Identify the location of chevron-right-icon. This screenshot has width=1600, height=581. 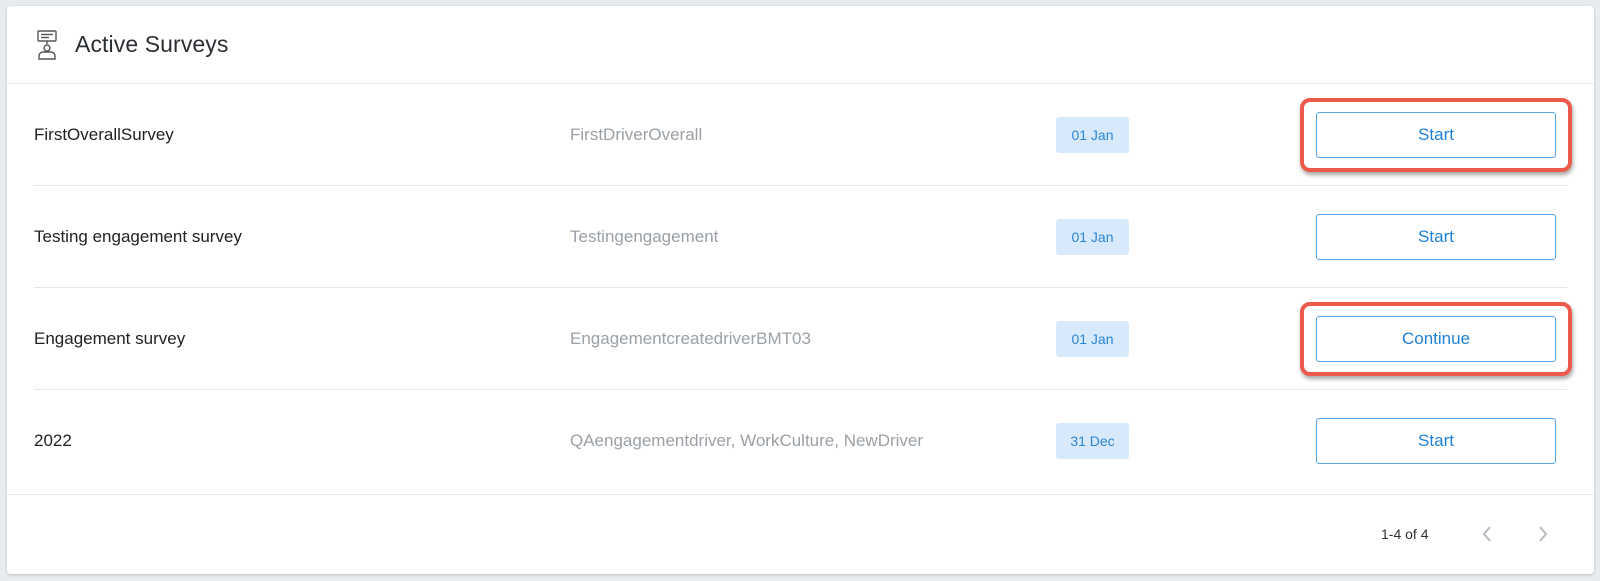
(1543, 534).